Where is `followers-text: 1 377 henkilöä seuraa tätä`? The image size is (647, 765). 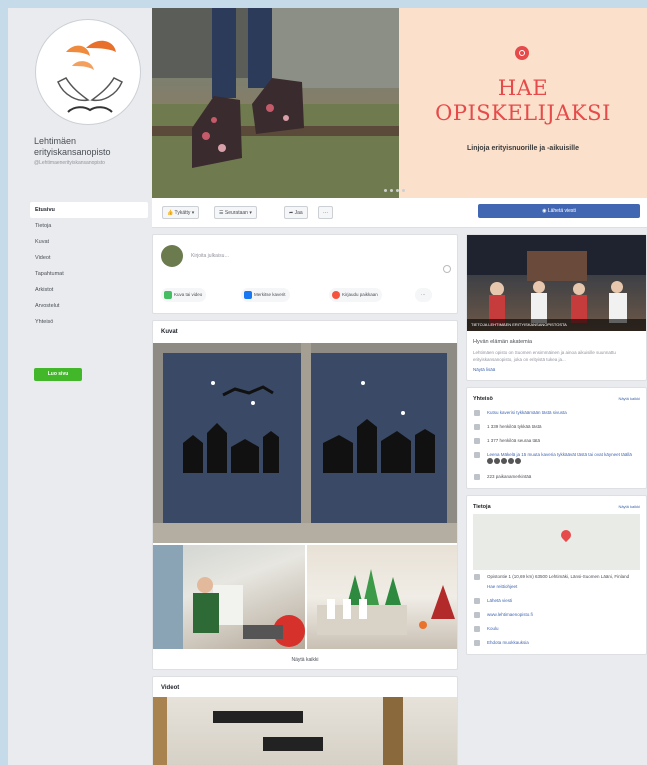
followers-text: 1 377 henkilöä seuraa tätä is located at coordinates (514, 440).